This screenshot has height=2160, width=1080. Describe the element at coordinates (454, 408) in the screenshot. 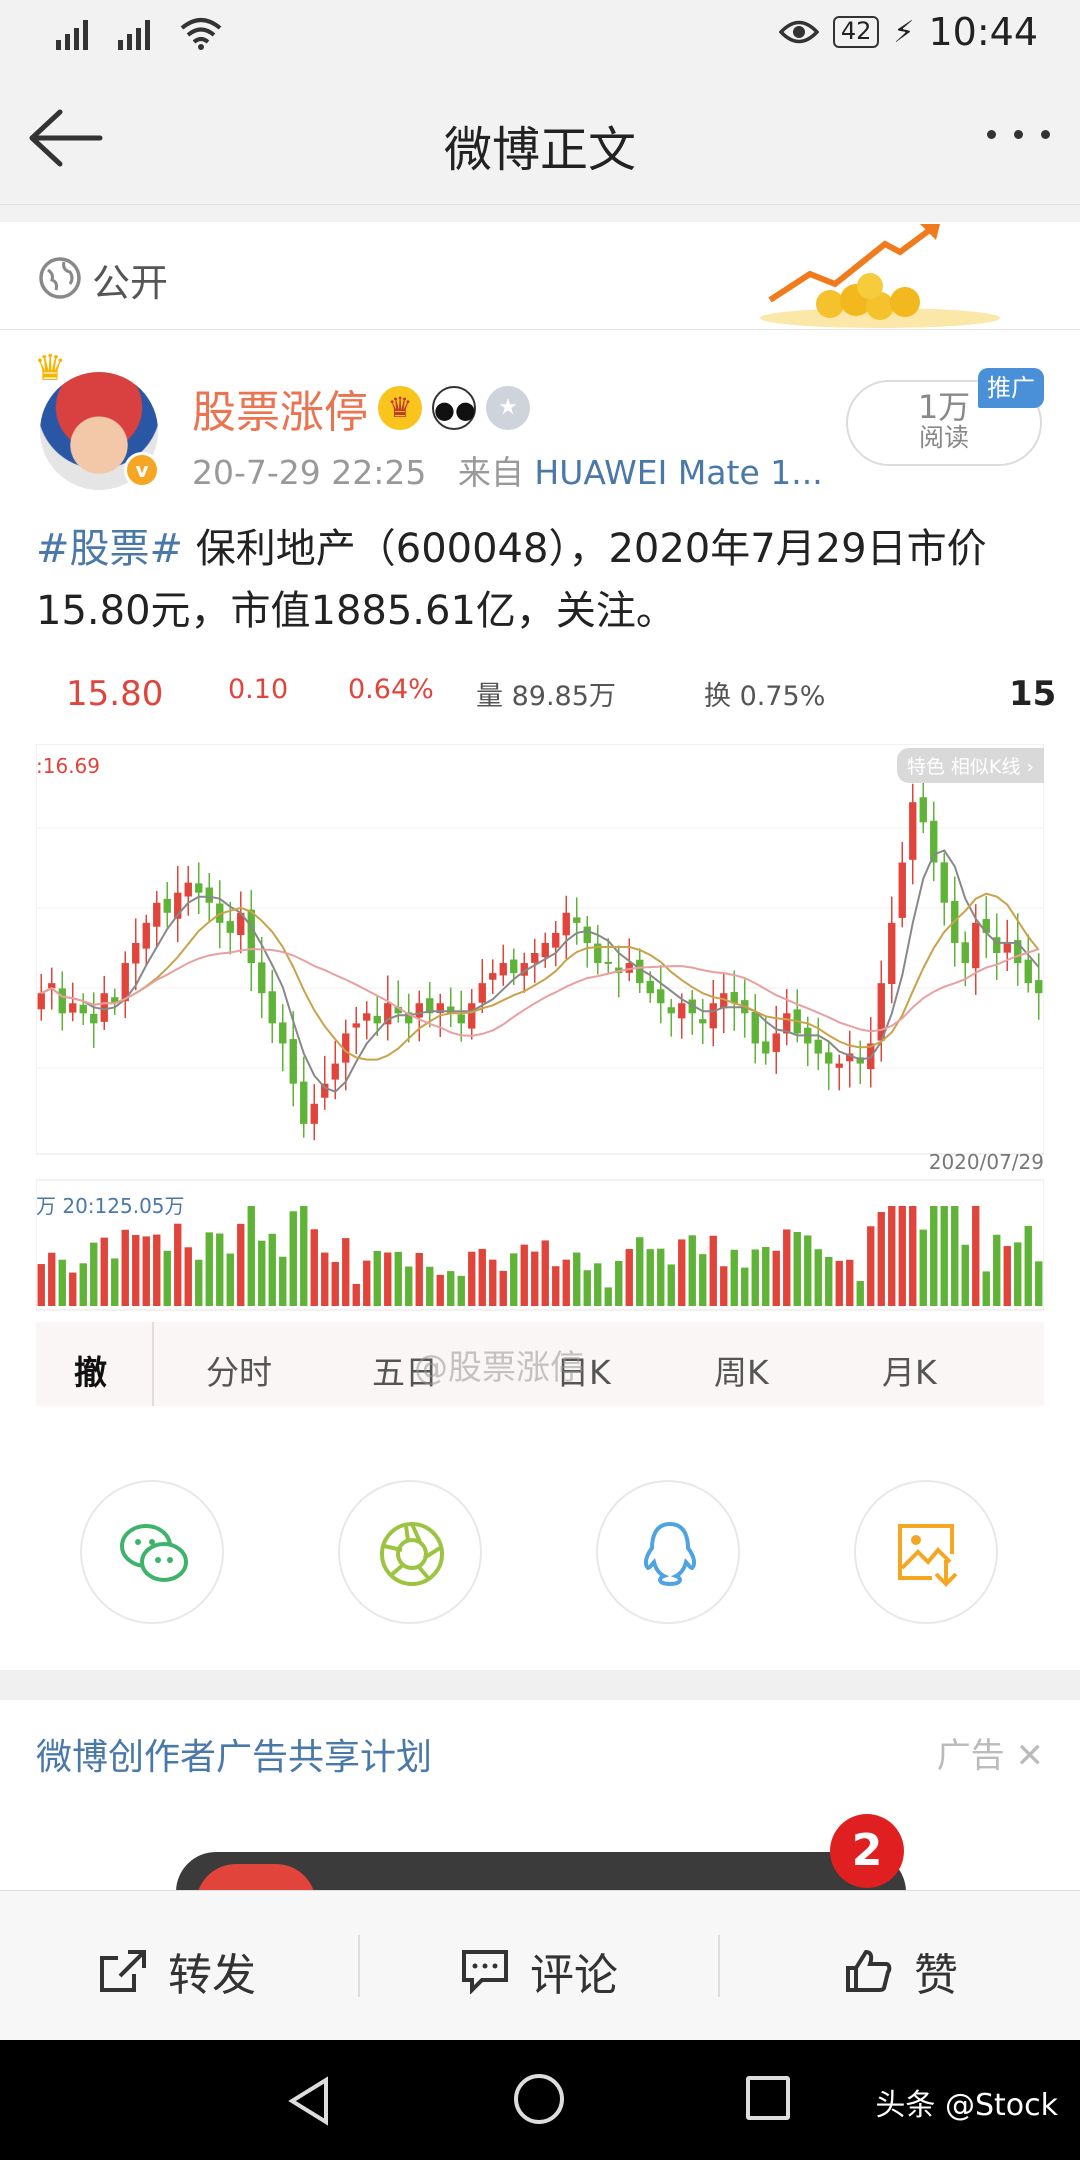

I see `panda-badge-icon: ●●` at that location.